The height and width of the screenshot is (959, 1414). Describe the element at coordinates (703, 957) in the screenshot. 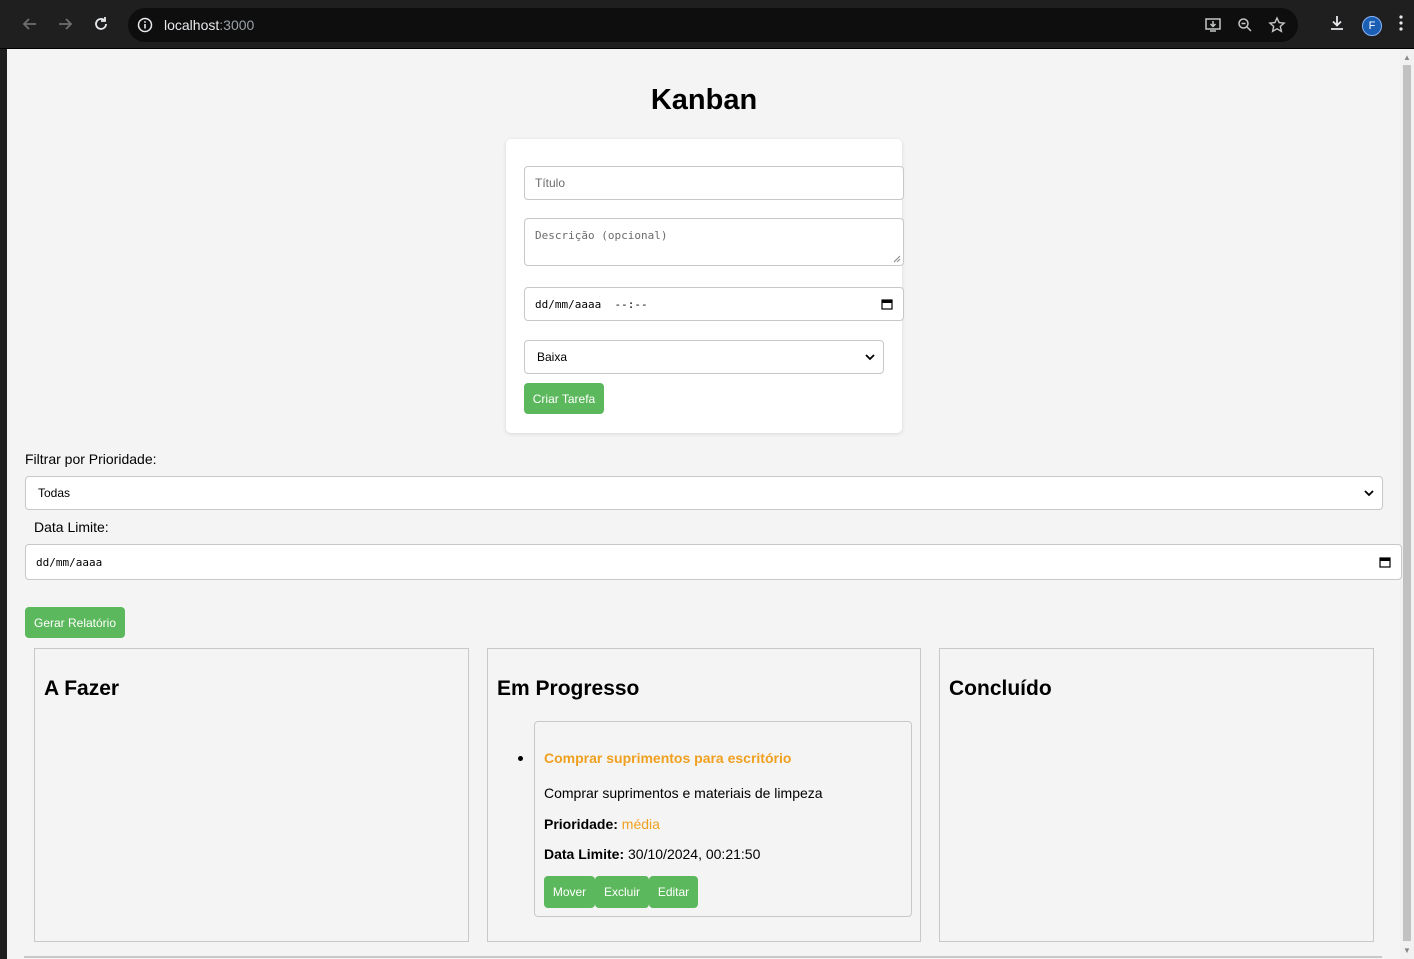

I see `divider` at that location.